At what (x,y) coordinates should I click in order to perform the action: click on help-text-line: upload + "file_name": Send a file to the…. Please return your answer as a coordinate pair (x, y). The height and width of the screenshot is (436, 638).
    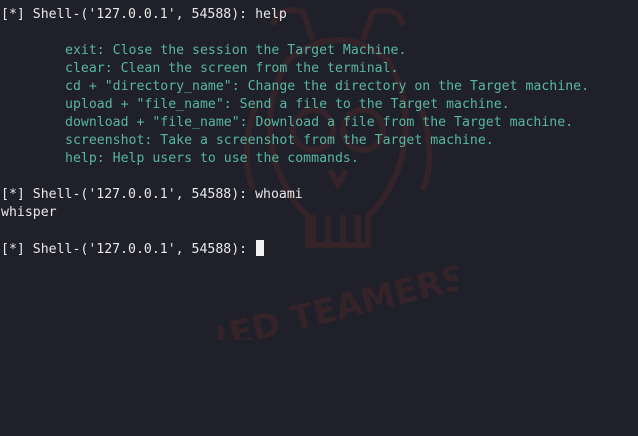
    Looking at the image, I should click on (287, 104).